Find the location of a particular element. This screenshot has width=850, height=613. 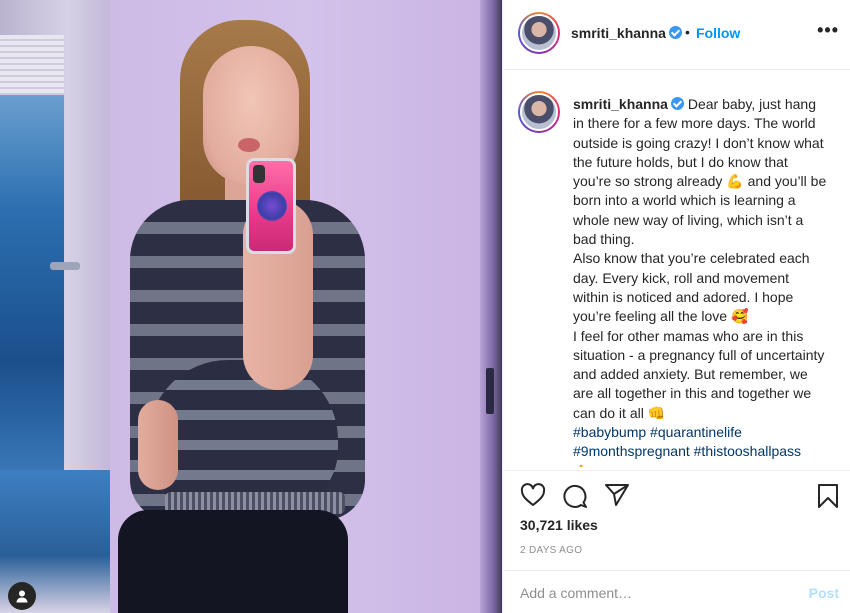

mirror-edge is located at coordinates (491, 306).